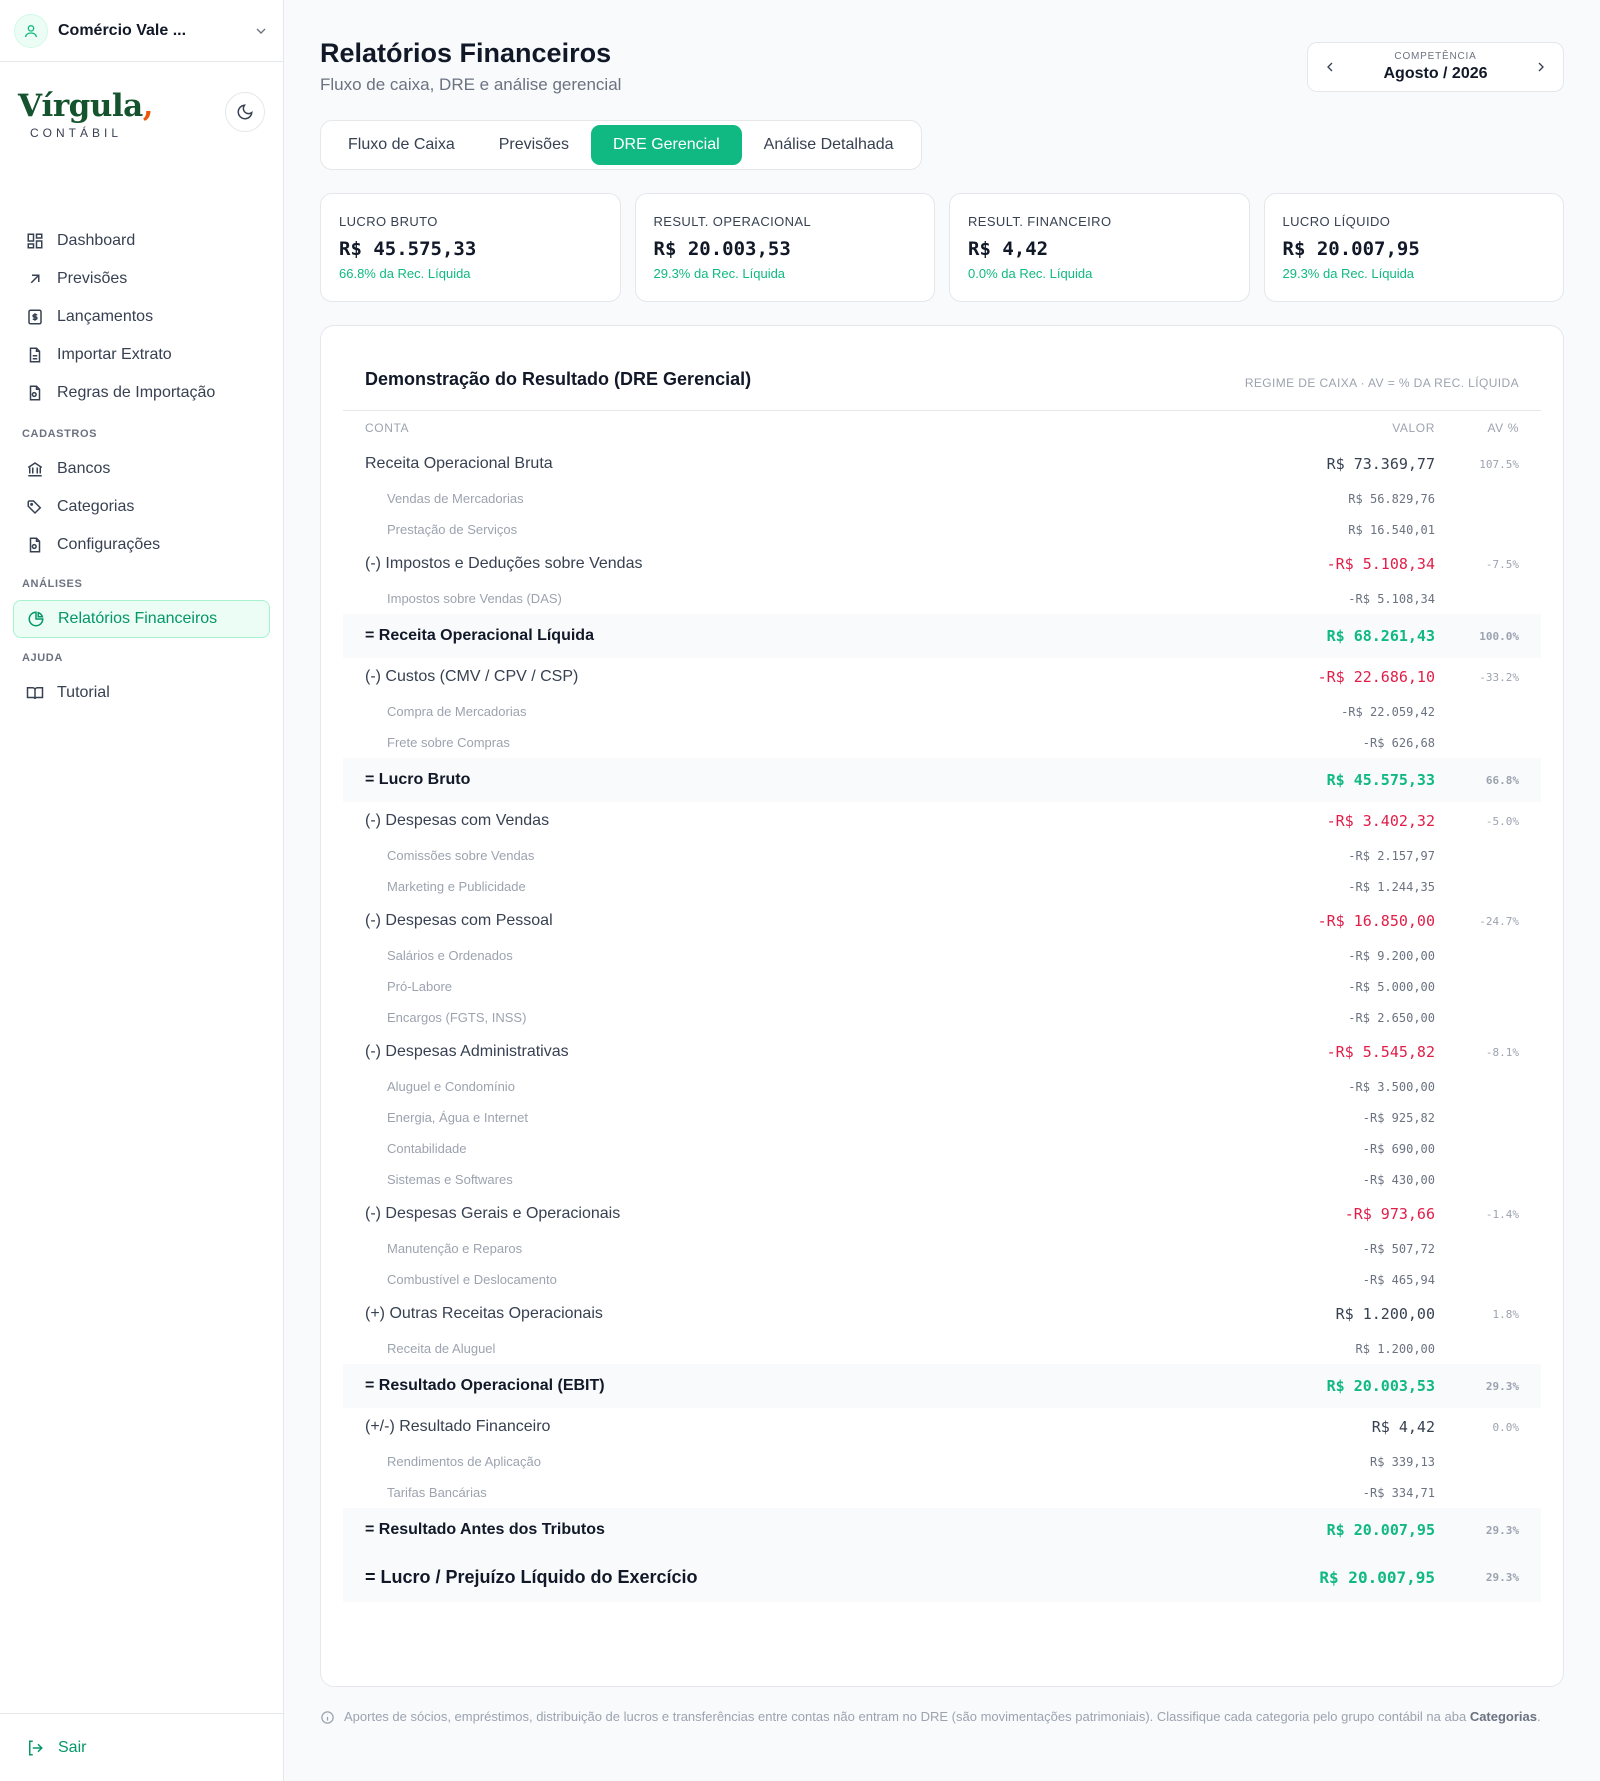  Describe the element at coordinates (504, 563) in the screenshot. I see `dre-row-label: (-) Impostos e Deduções sobre Vendas` at that location.